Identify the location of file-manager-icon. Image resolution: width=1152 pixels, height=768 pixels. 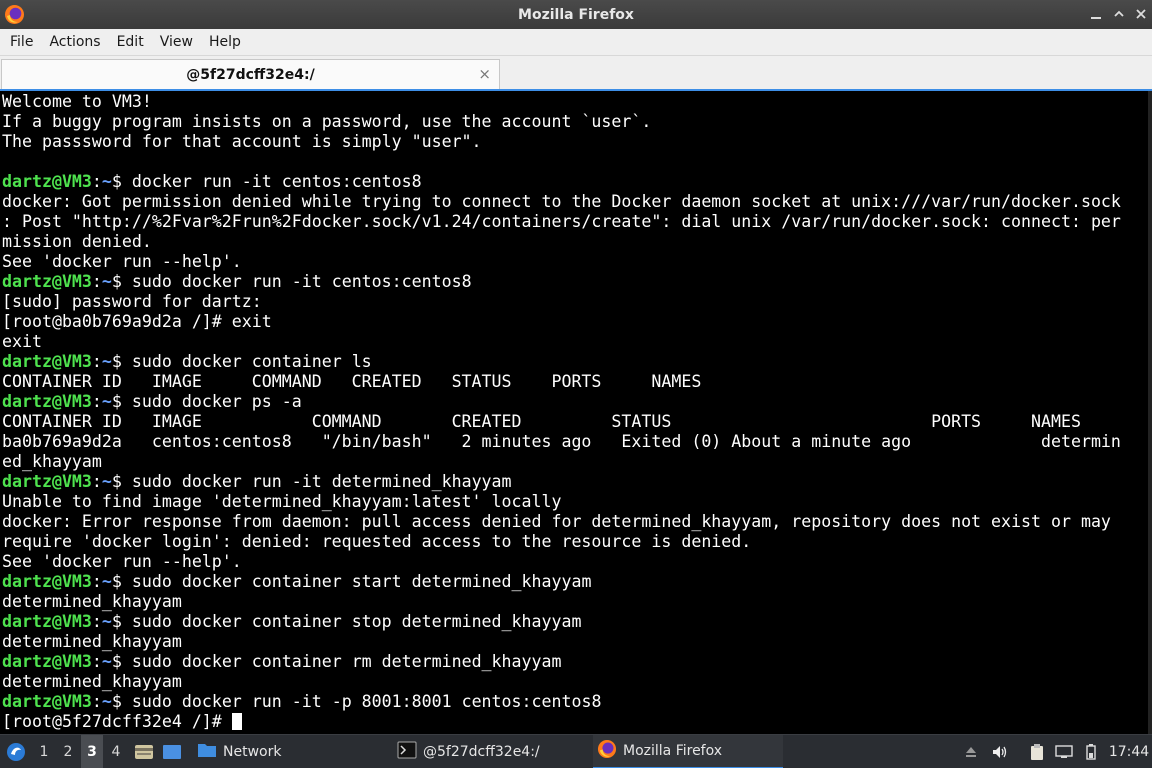
(144, 751).